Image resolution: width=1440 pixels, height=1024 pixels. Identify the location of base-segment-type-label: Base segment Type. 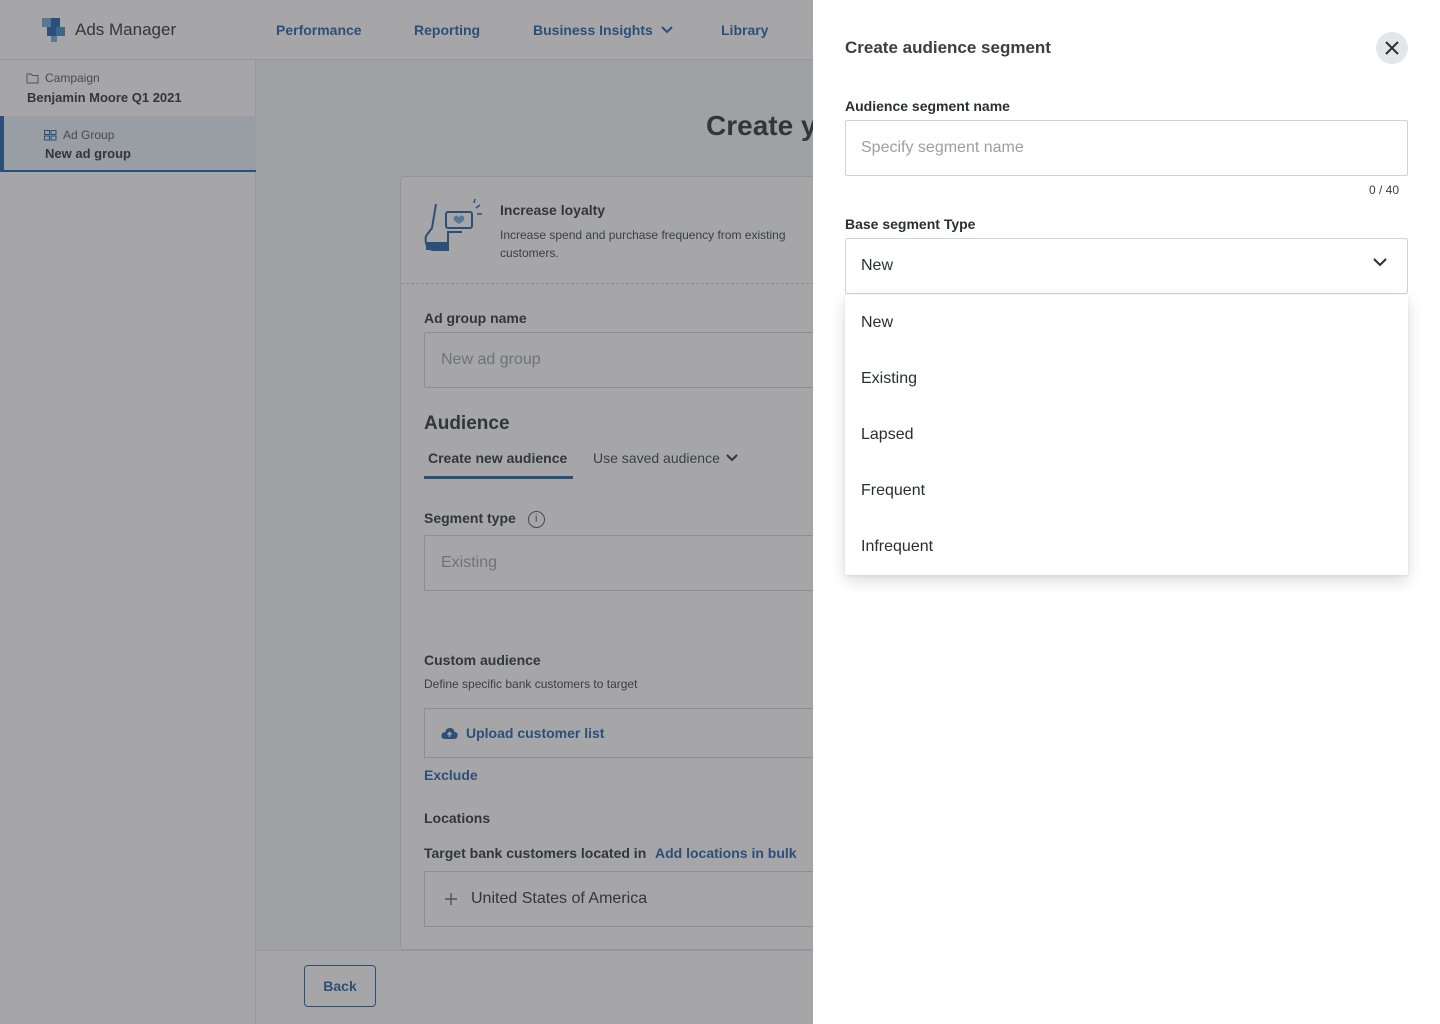
(910, 224).